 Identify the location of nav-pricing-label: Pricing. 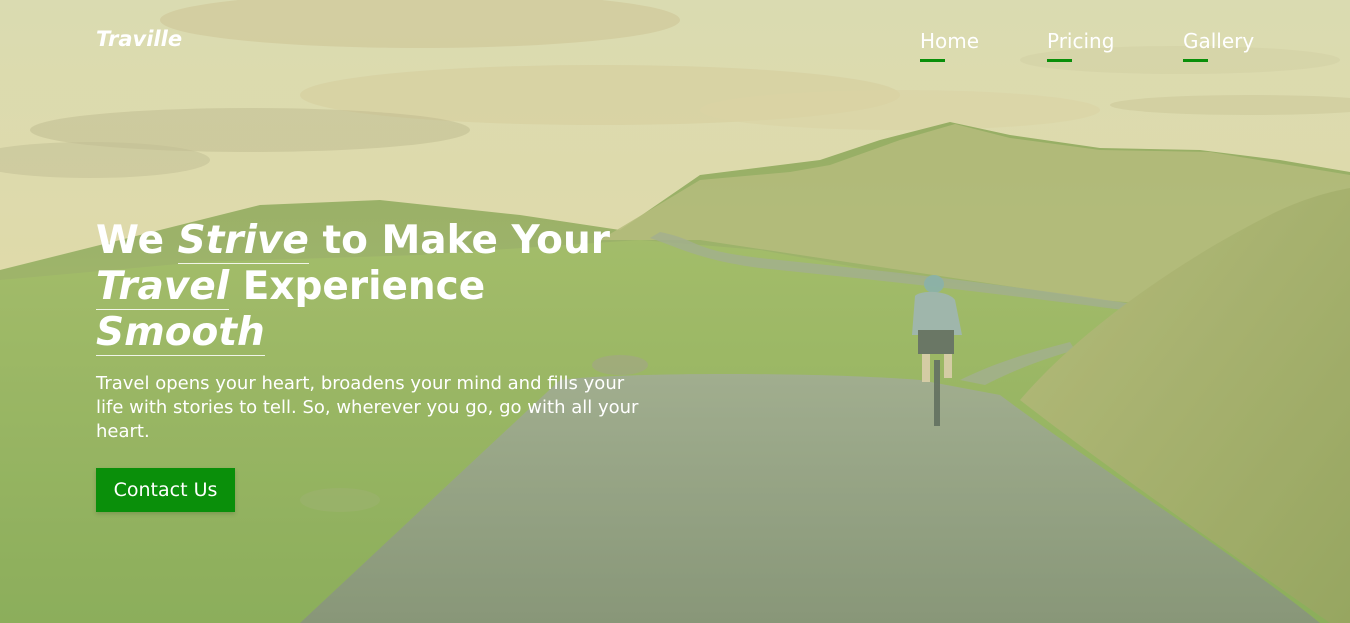
(1081, 41).